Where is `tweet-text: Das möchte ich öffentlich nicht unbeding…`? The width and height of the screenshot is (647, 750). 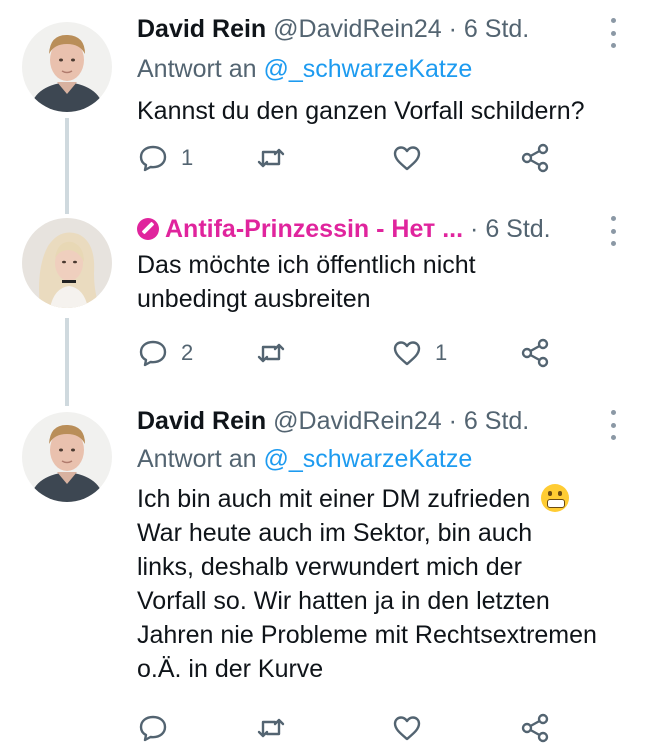
tweet-text: Das möchte ich öffentlich nicht unbeding… is located at coordinates (377, 282).